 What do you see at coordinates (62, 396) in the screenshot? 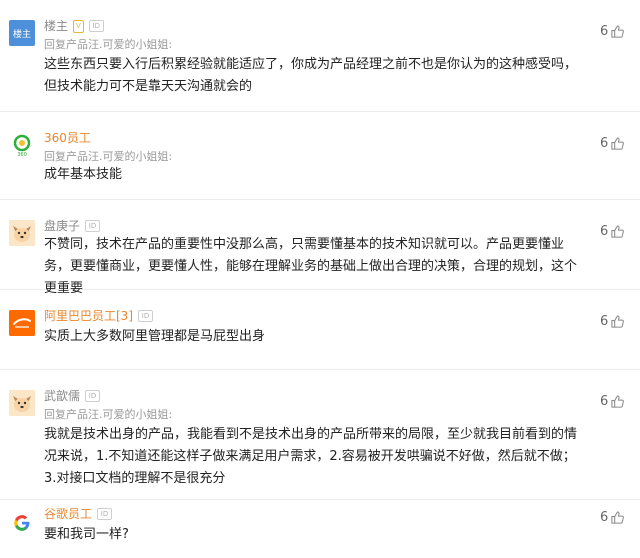
I see `username: 武歆儒` at bounding box center [62, 396].